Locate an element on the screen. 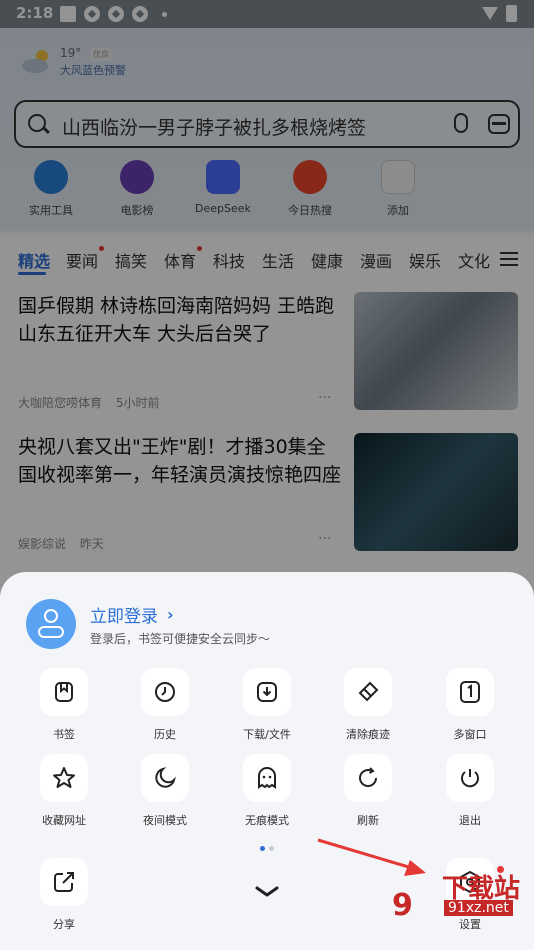 The width and height of the screenshot is (534, 950). menu-label: 多窗口 is located at coordinates (470, 734).